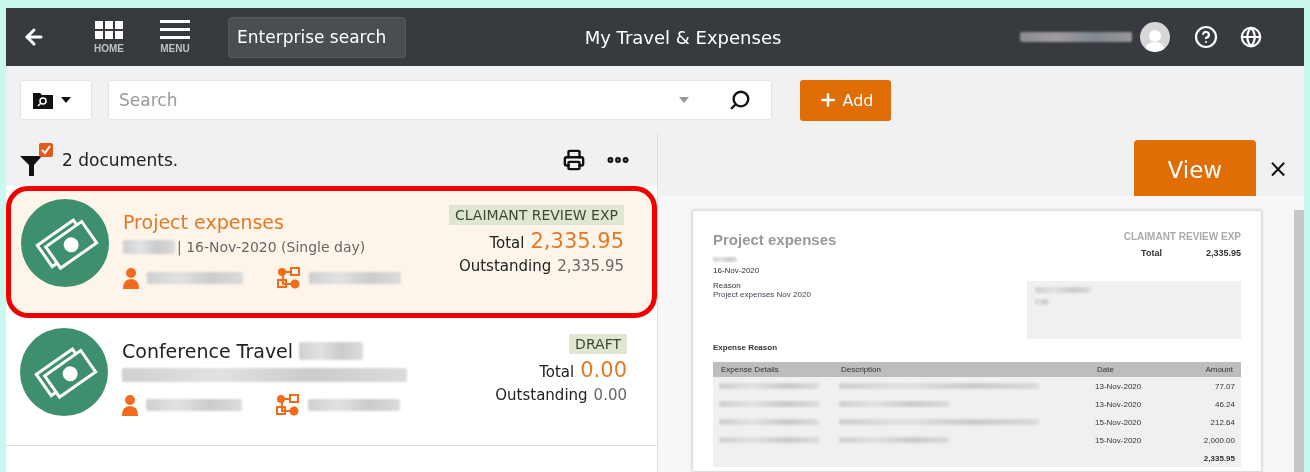 This screenshot has height=472, width=1310. I want to click on avatar, so click(1155, 37).